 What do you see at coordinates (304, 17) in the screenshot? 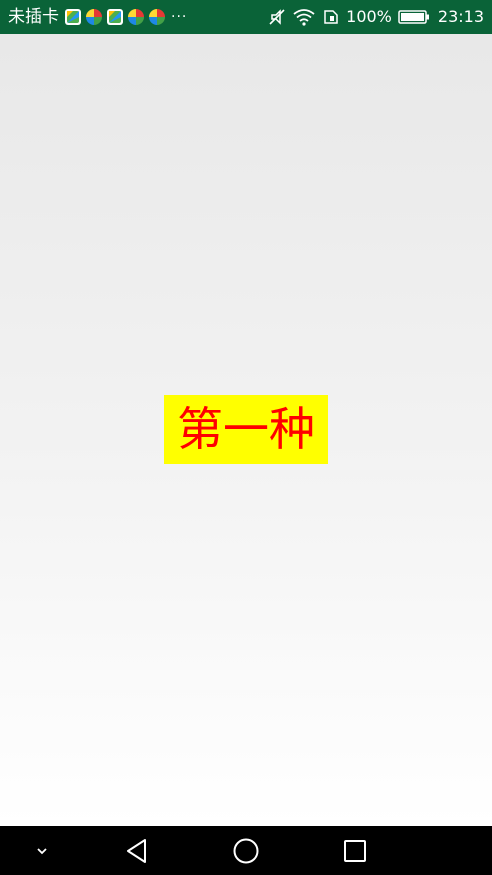
I see `wifi-icon` at bounding box center [304, 17].